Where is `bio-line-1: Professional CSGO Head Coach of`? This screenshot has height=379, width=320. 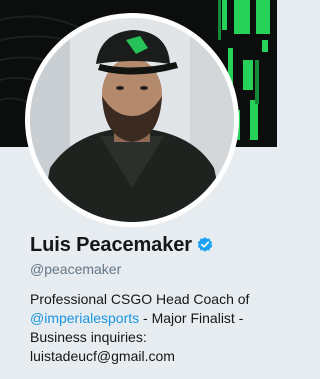 bio-line-1: Professional CSGO Head Coach of is located at coordinates (140, 299).